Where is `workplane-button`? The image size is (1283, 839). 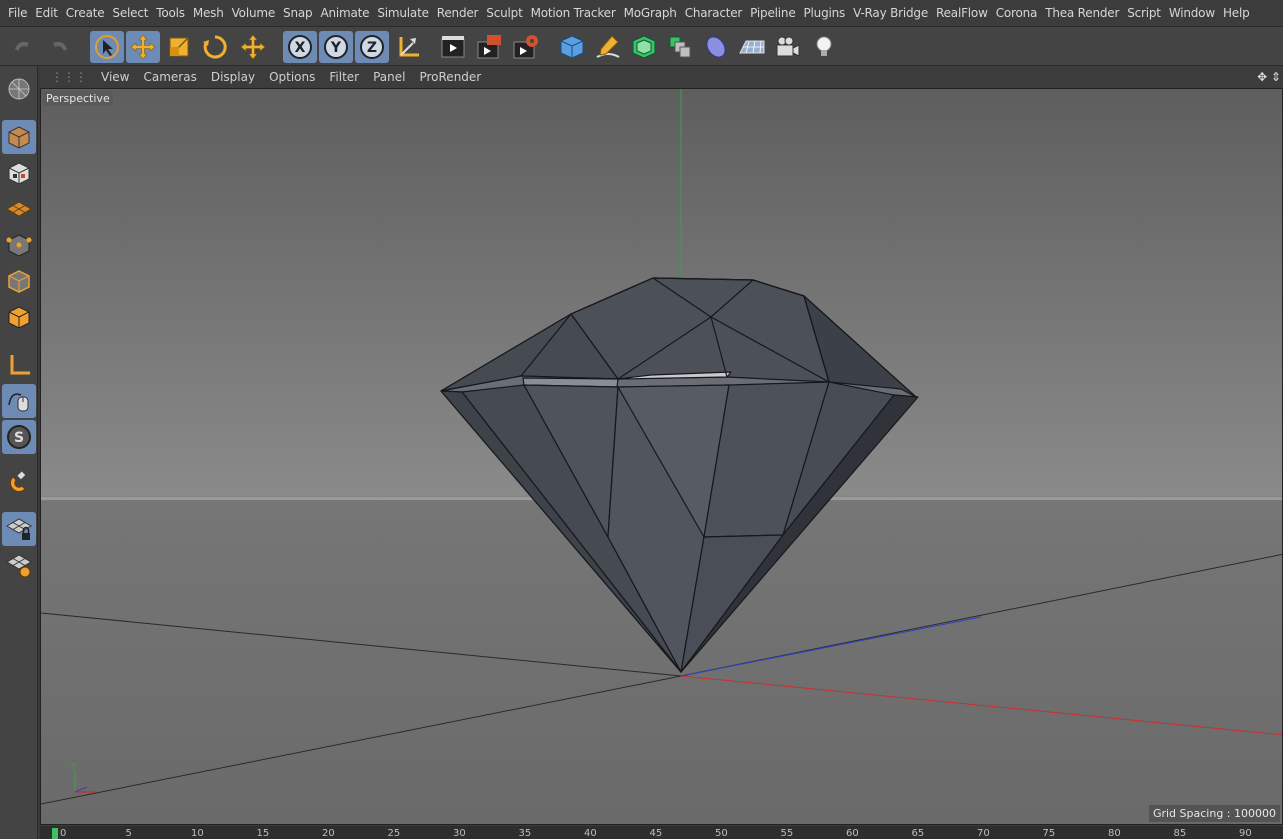 workplane-button is located at coordinates (19, 209).